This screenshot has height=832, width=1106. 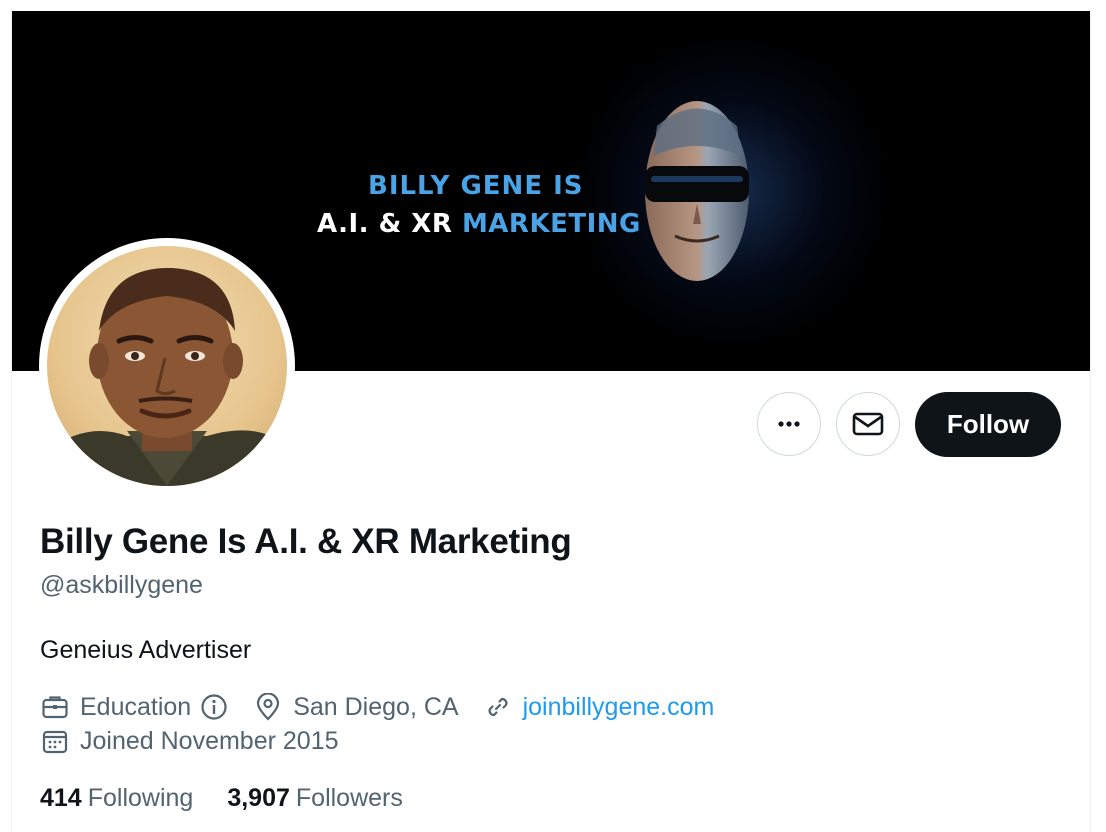 I want to click on following-stat: 414 Following, so click(x=116, y=798).